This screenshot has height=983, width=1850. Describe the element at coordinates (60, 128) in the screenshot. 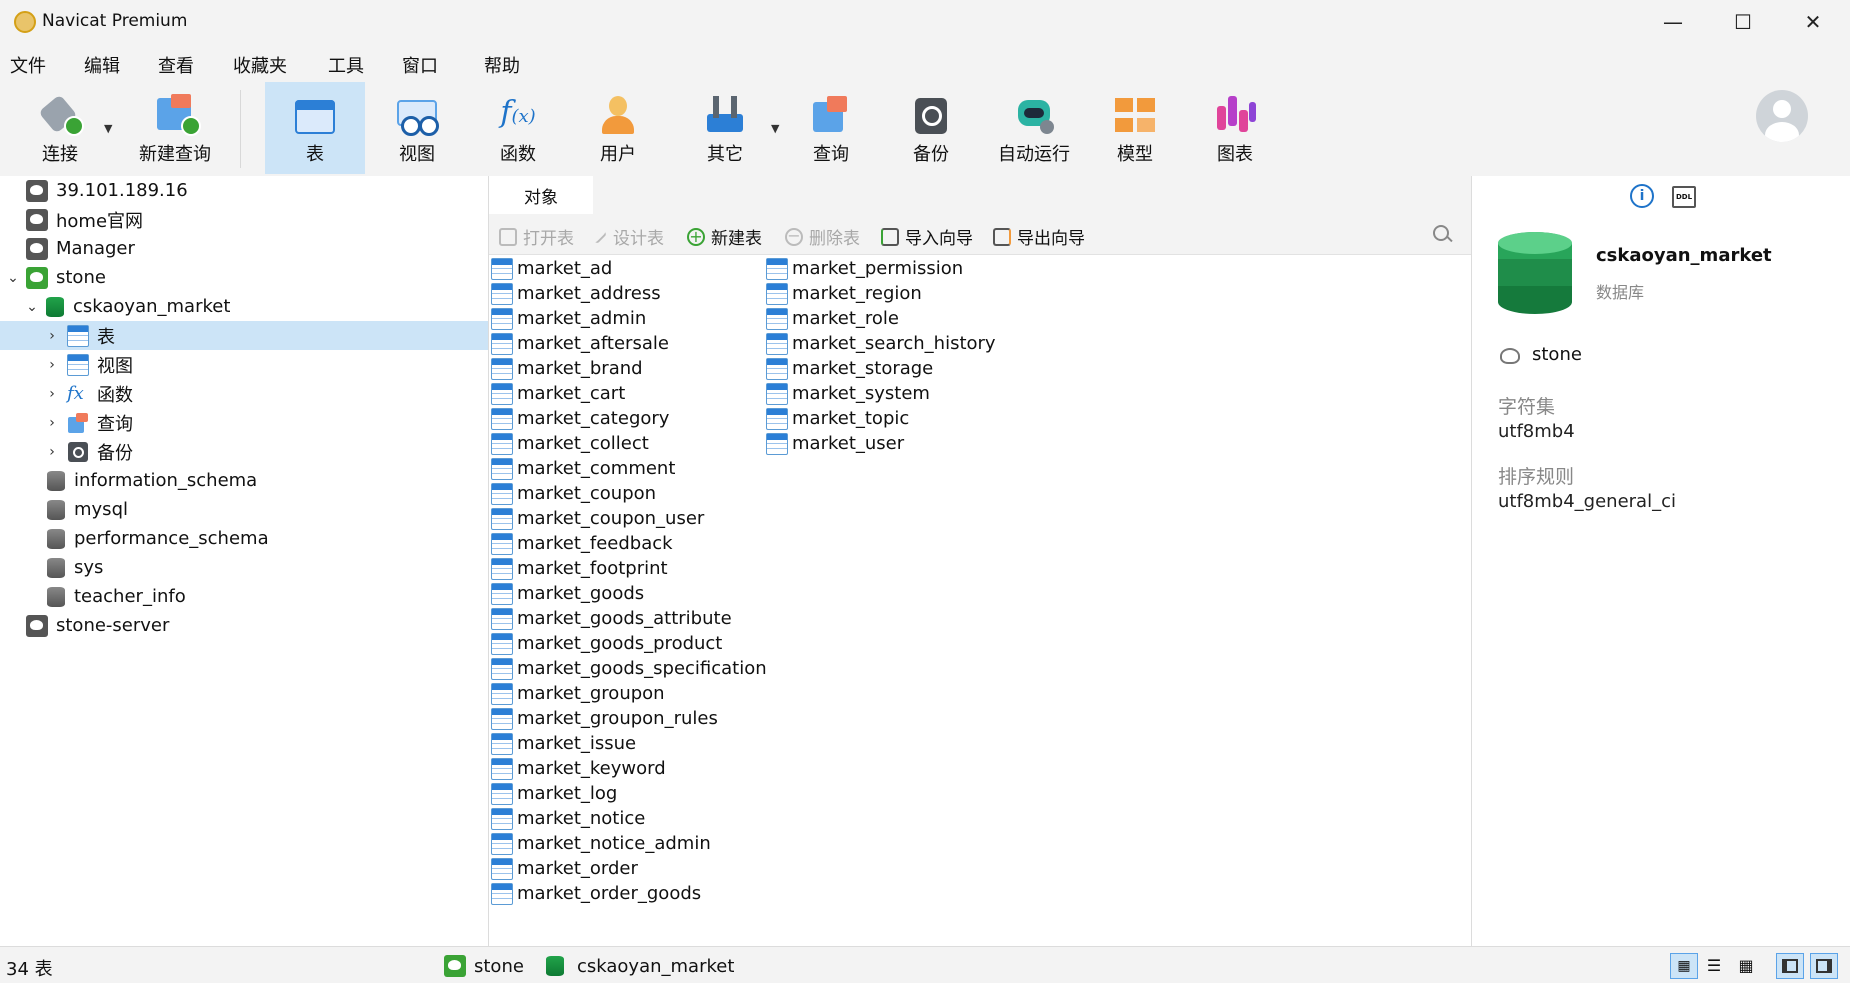

I see `connect-button: 连接` at that location.